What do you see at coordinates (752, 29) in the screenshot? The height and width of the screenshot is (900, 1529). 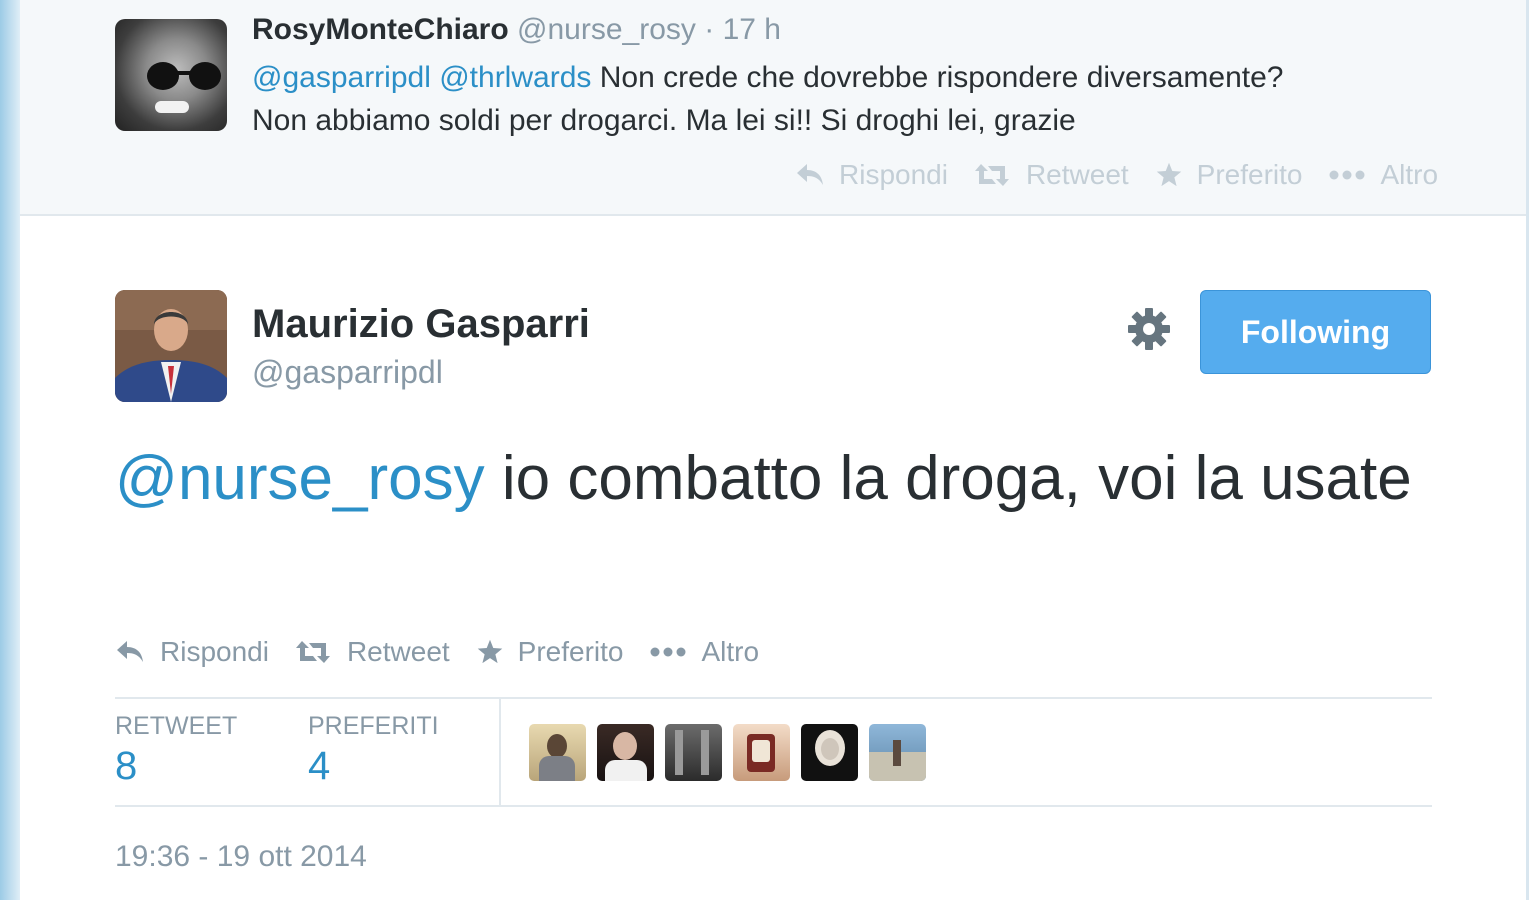 I see `tweet-time: 17 h` at bounding box center [752, 29].